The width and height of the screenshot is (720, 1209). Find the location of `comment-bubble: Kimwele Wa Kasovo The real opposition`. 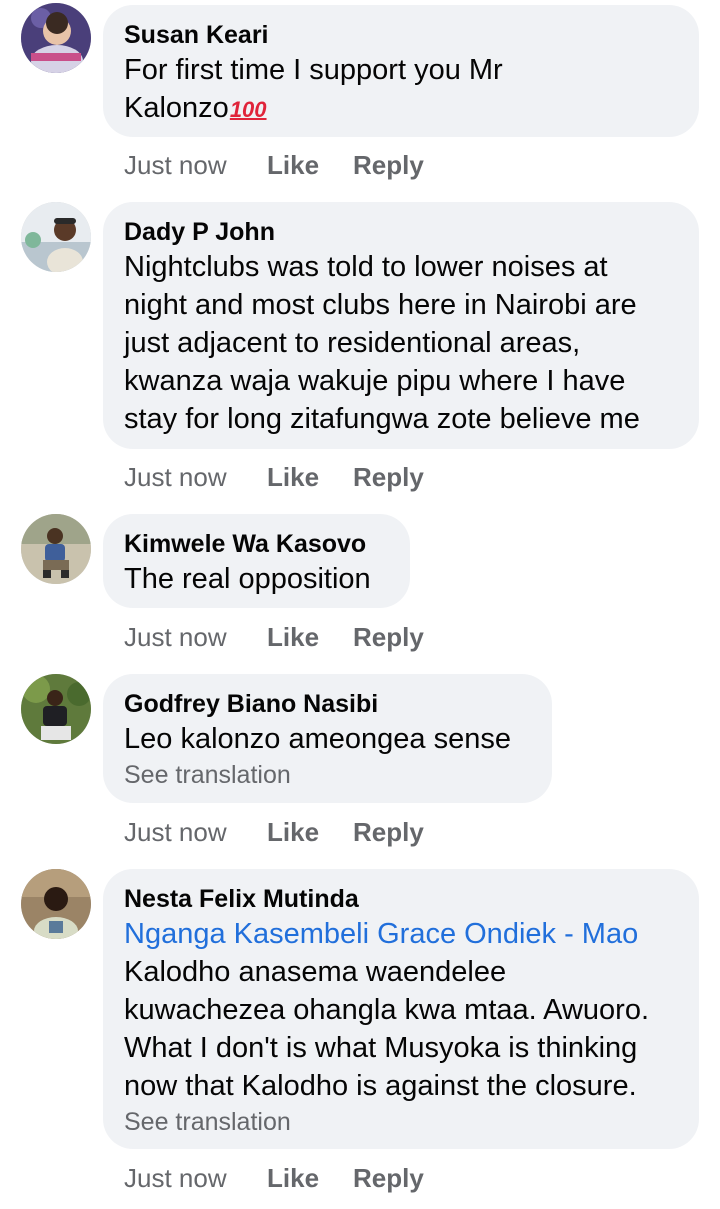

comment-bubble: Kimwele Wa Kasovo The real opposition is located at coordinates (256, 561).